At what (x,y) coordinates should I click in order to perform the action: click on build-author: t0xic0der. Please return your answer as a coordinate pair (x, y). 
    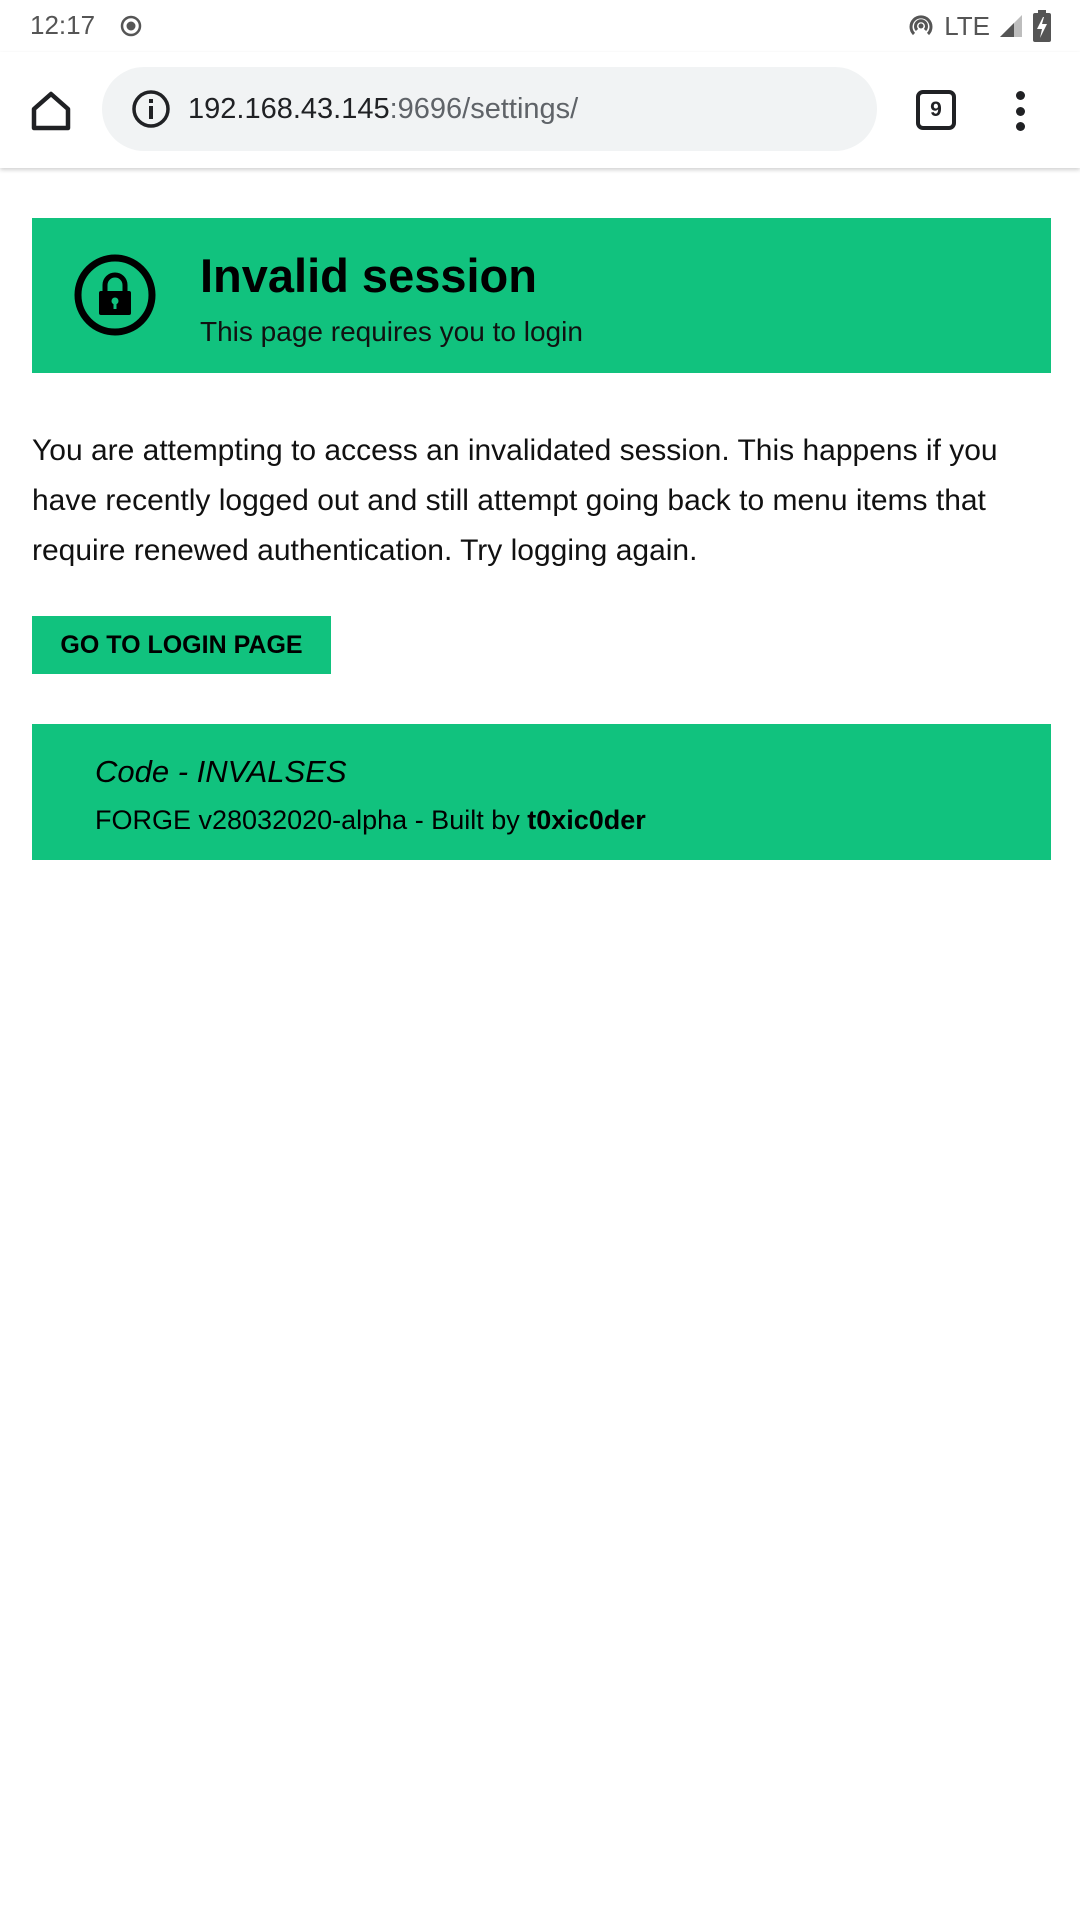
    Looking at the image, I should click on (586, 820).